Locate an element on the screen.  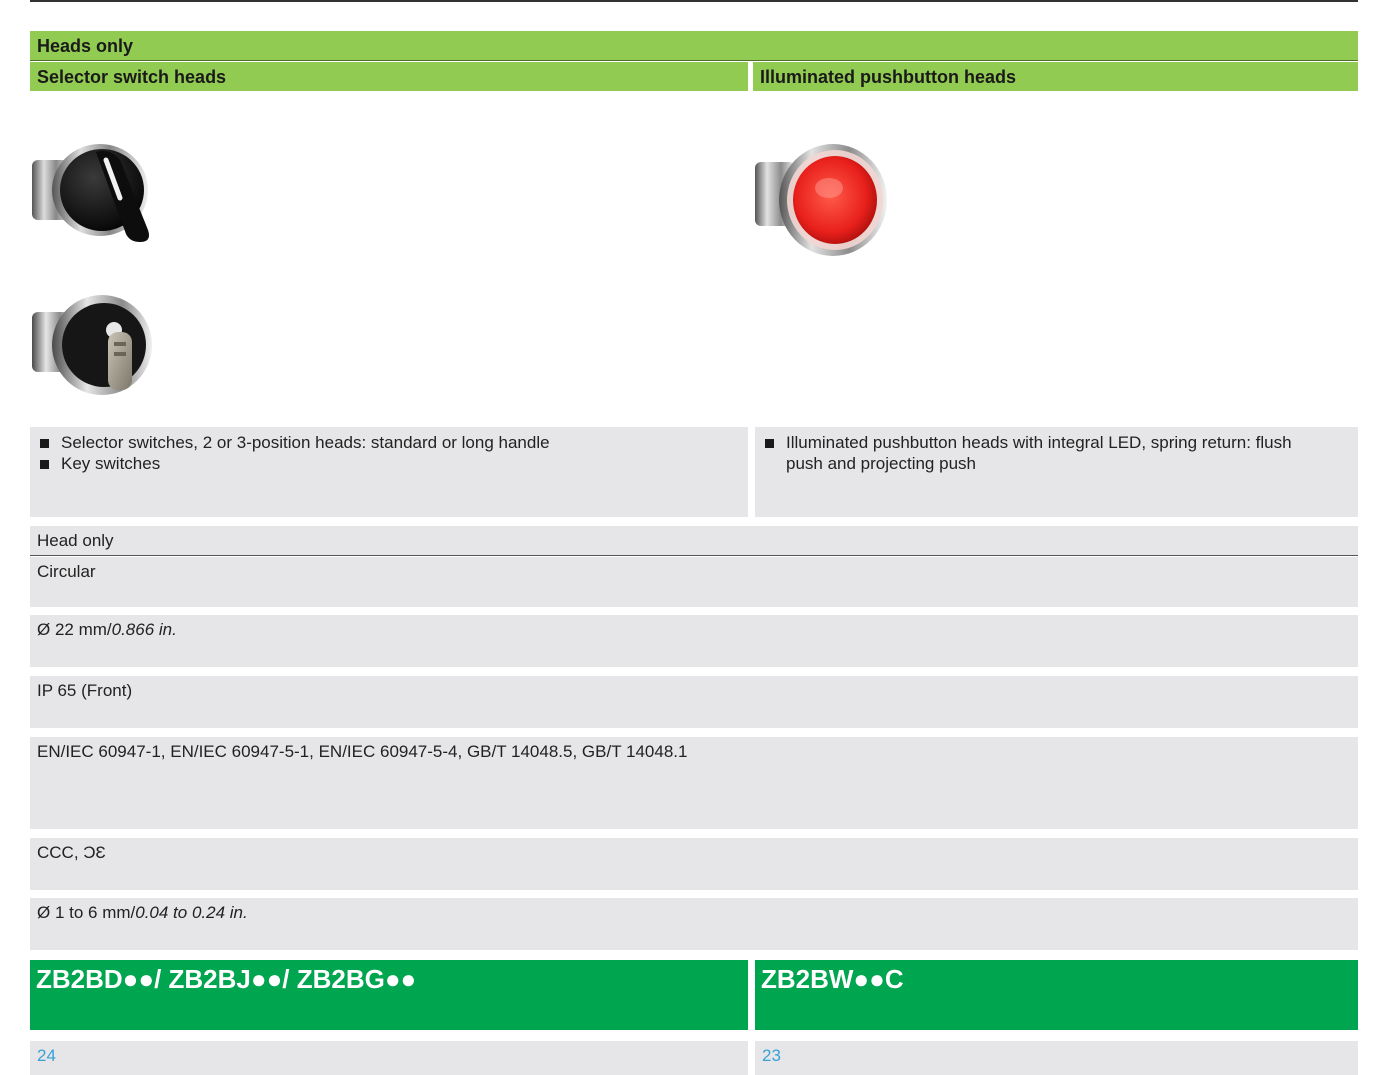
list-item: Key switches is located at coordinates (295, 463).